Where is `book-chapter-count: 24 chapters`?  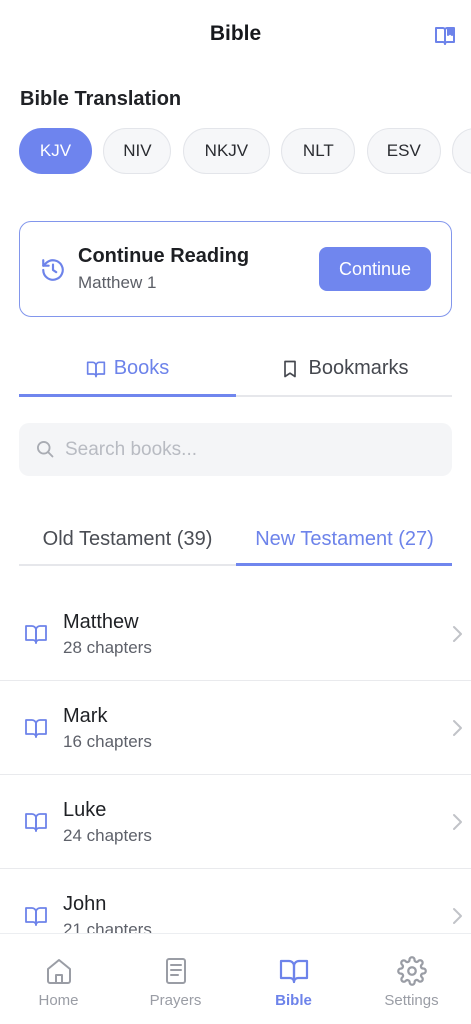 book-chapter-count: 24 chapters is located at coordinates (107, 835).